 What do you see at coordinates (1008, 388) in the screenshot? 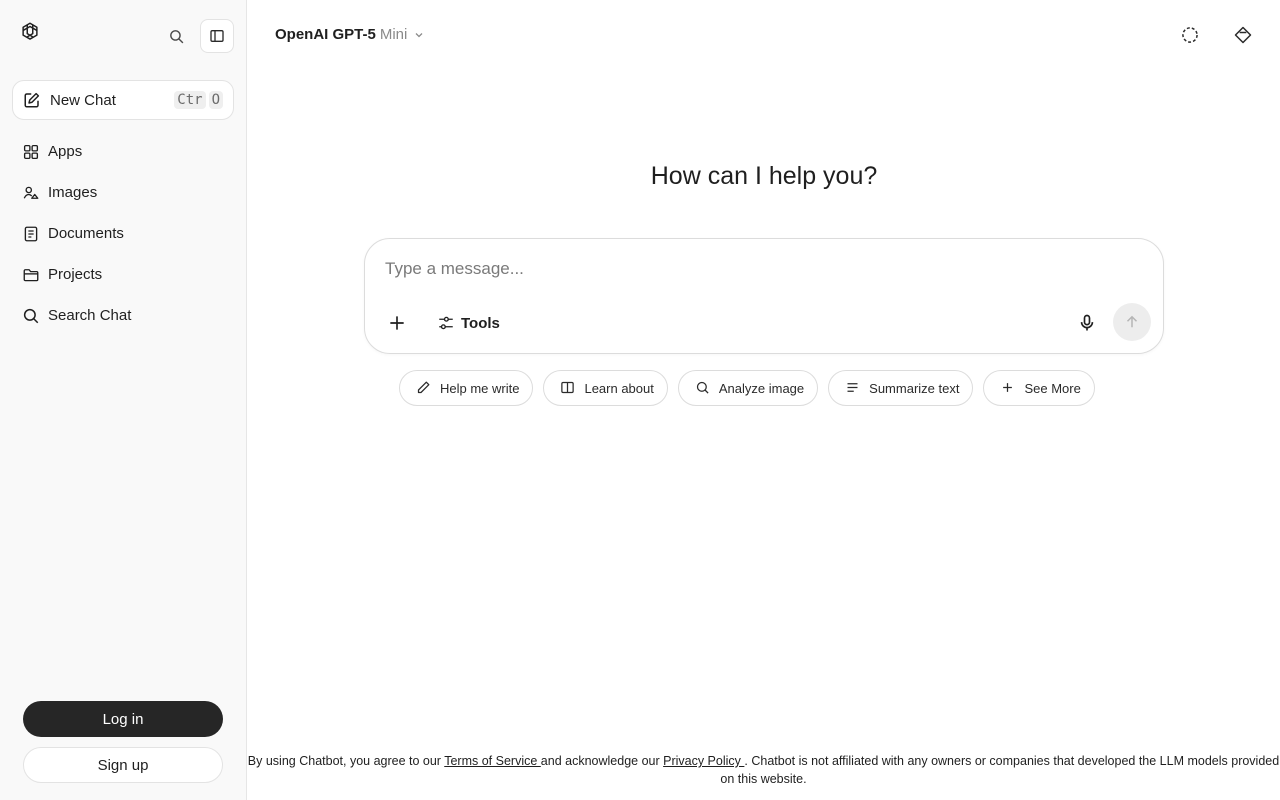
I see `plus-icon` at bounding box center [1008, 388].